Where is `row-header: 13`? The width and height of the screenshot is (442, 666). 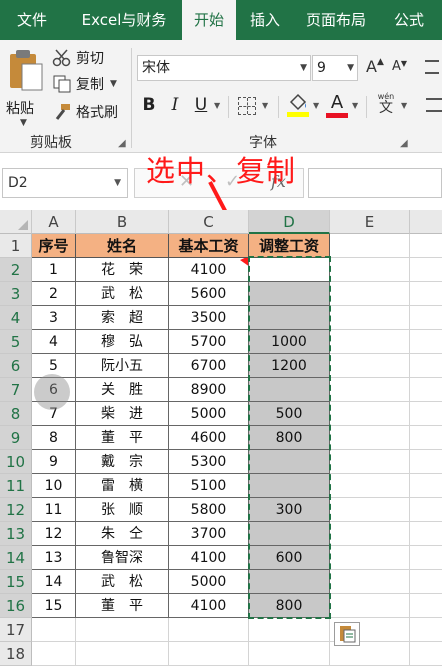
row-header: 13 is located at coordinates (16, 534).